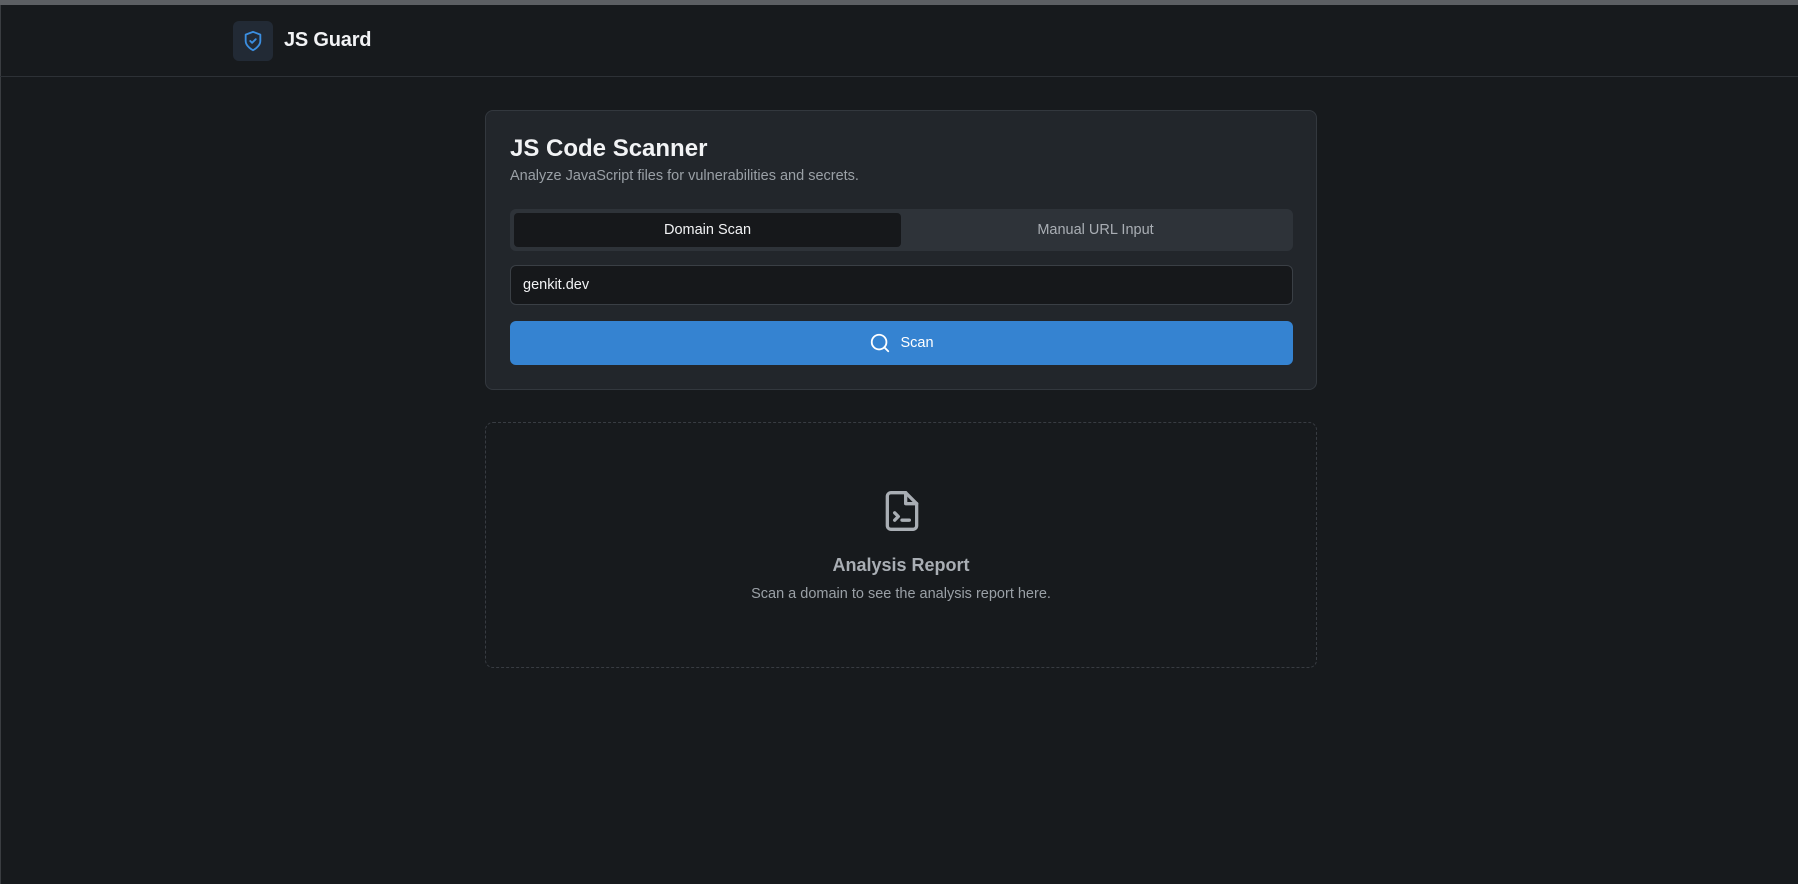 This screenshot has height=884, width=1798. What do you see at coordinates (707, 230) in the screenshot?
I see `tab-domain-scan: Domain Scan` at bounding box center [707, 230].